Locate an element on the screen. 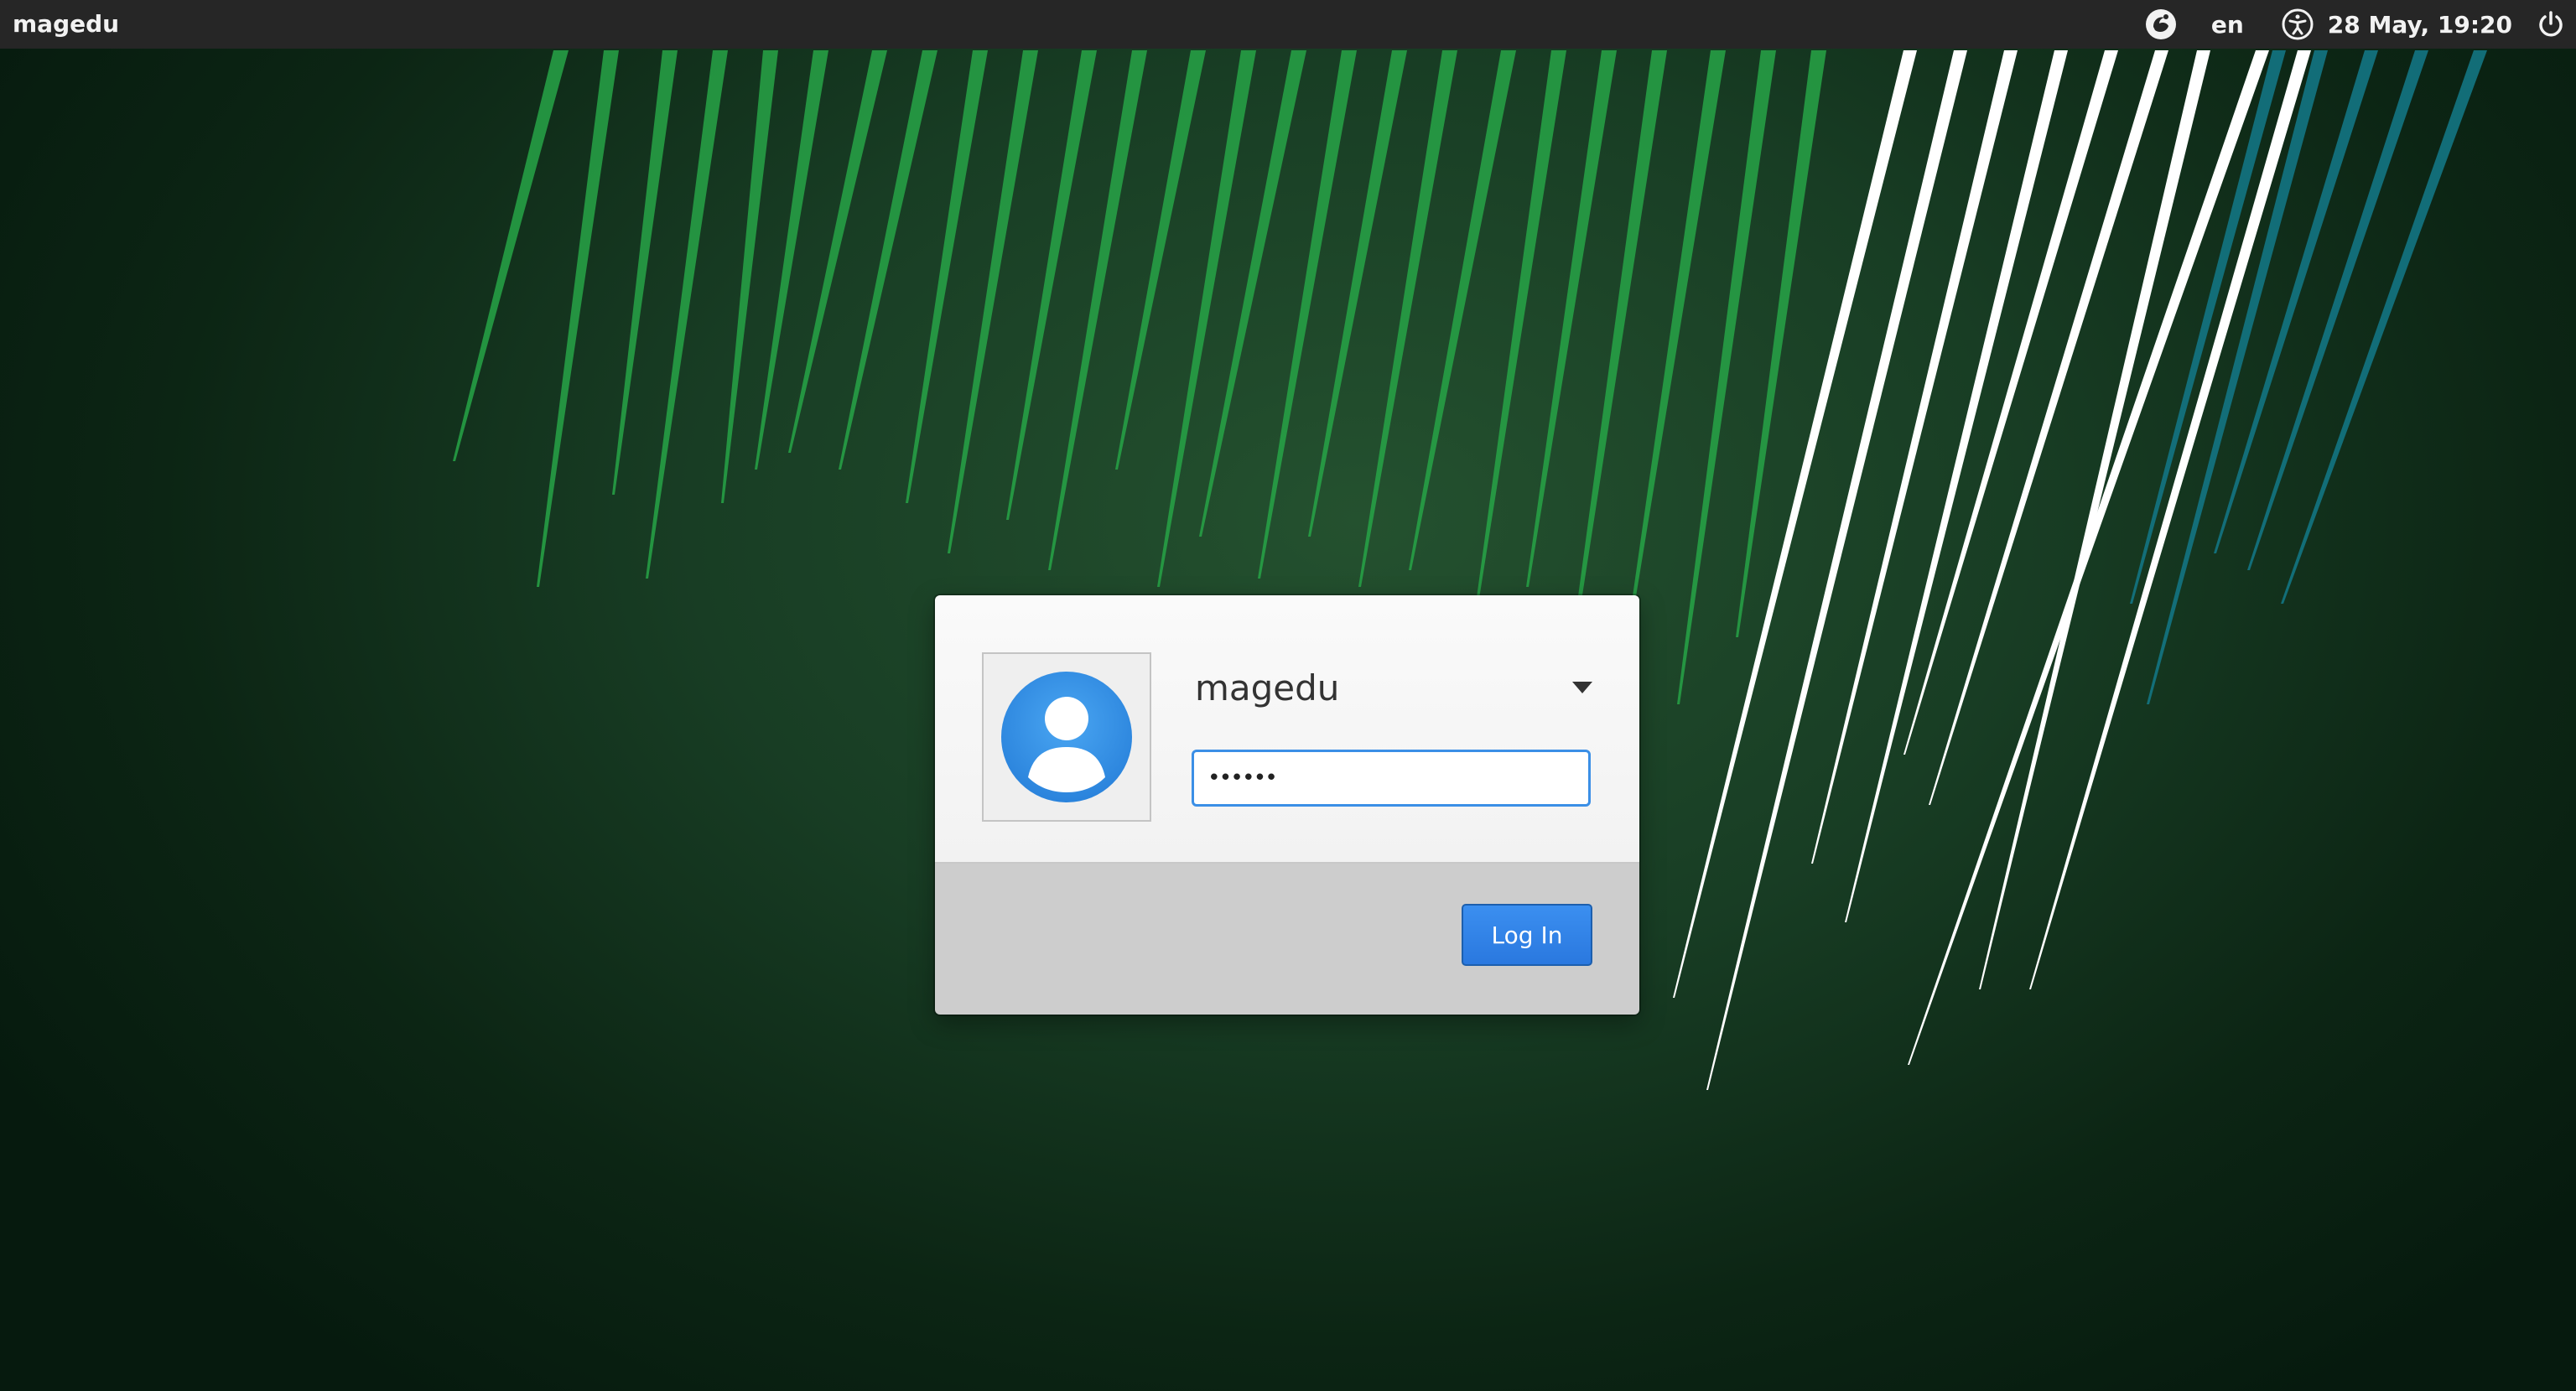  top-bar: magedu en 28 May, 19:20 is located at coordinates (1288, 24).